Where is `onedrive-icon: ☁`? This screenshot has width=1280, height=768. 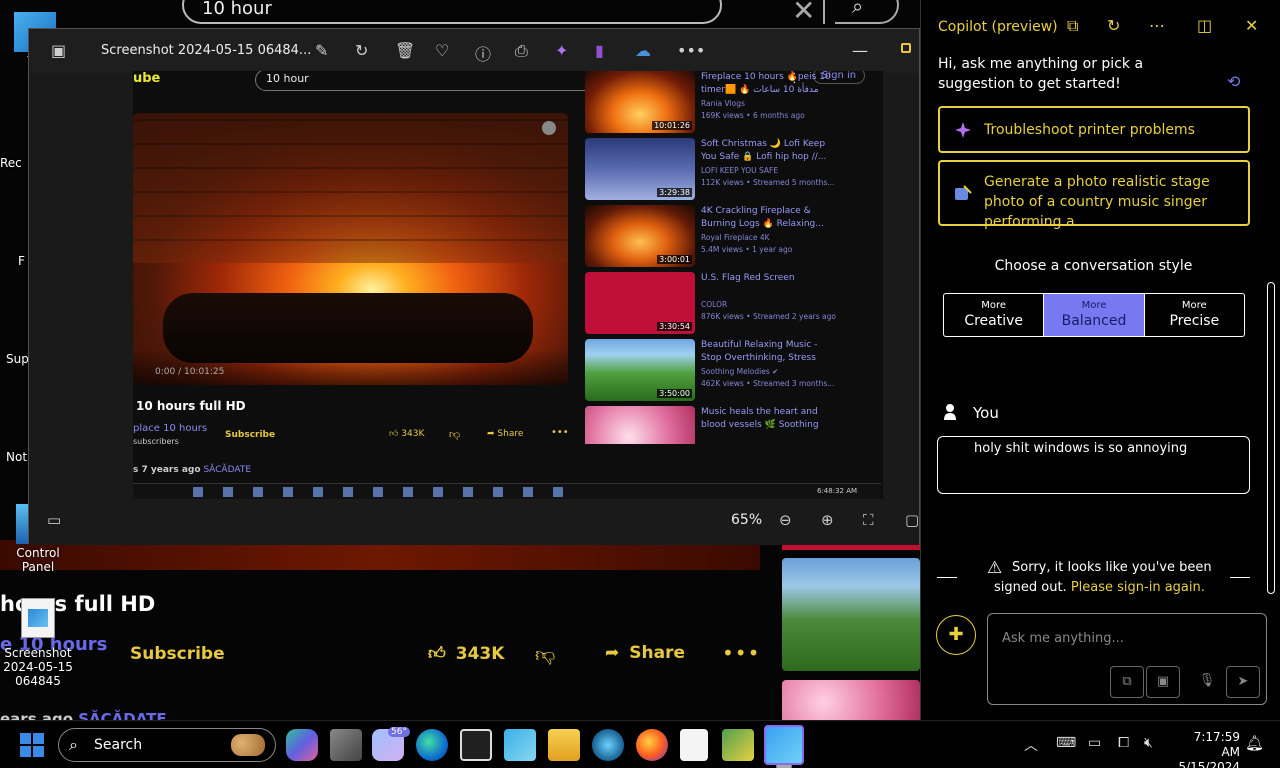 onedrive-icon: ☁ is located at coordinates (643, 50).